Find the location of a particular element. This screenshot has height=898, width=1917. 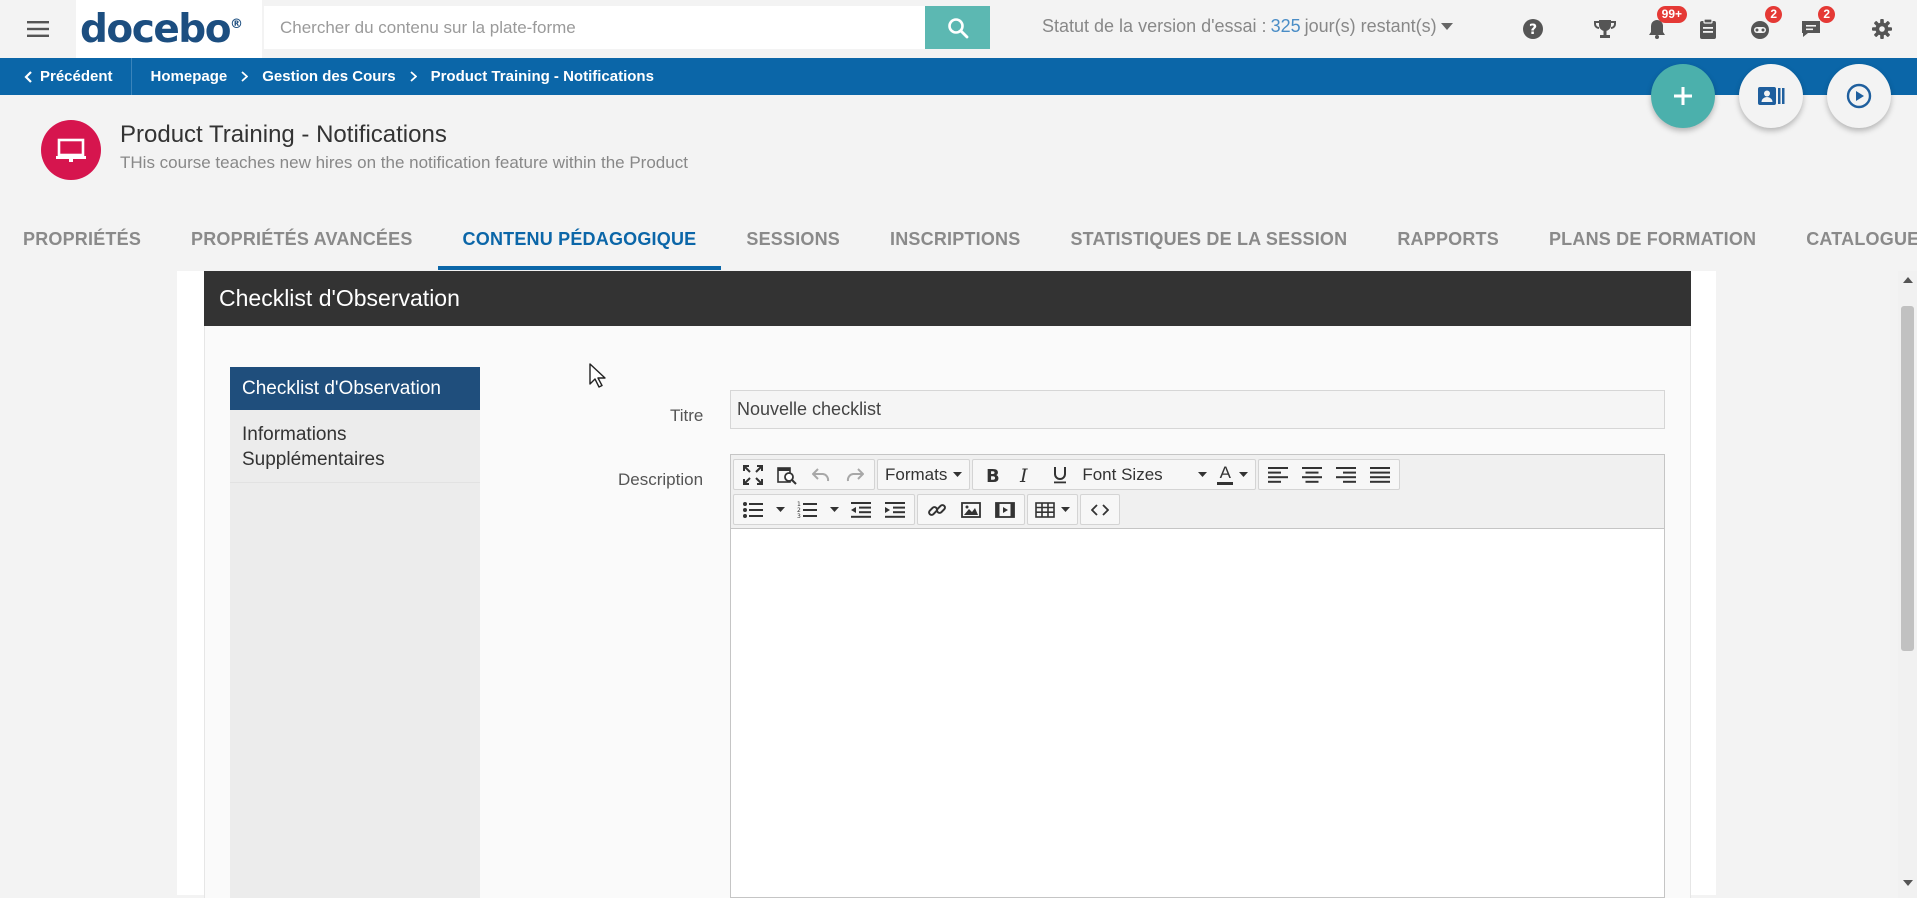

page-scrollbar is located at coordinates (1907, 584).